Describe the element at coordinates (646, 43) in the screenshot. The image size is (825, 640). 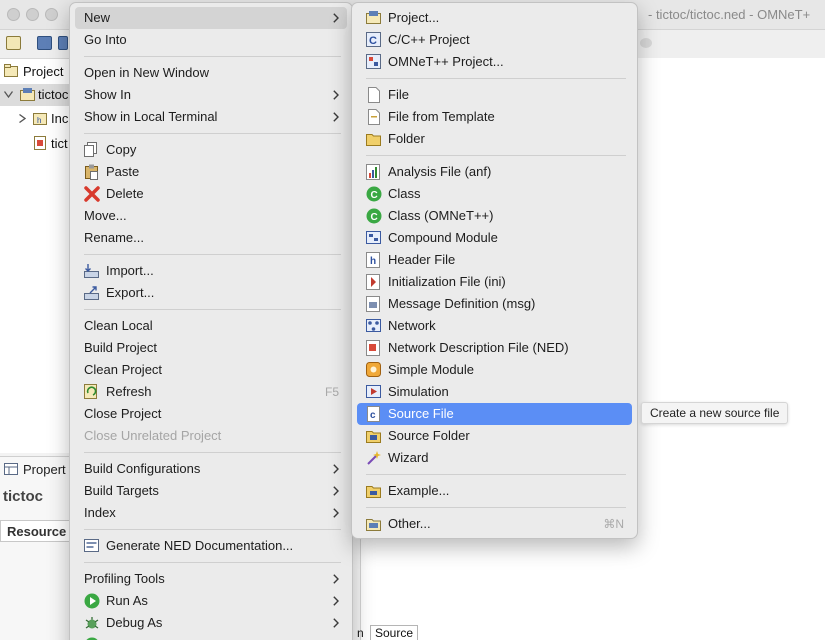
I see `toolbar-settings-icon` at that location.